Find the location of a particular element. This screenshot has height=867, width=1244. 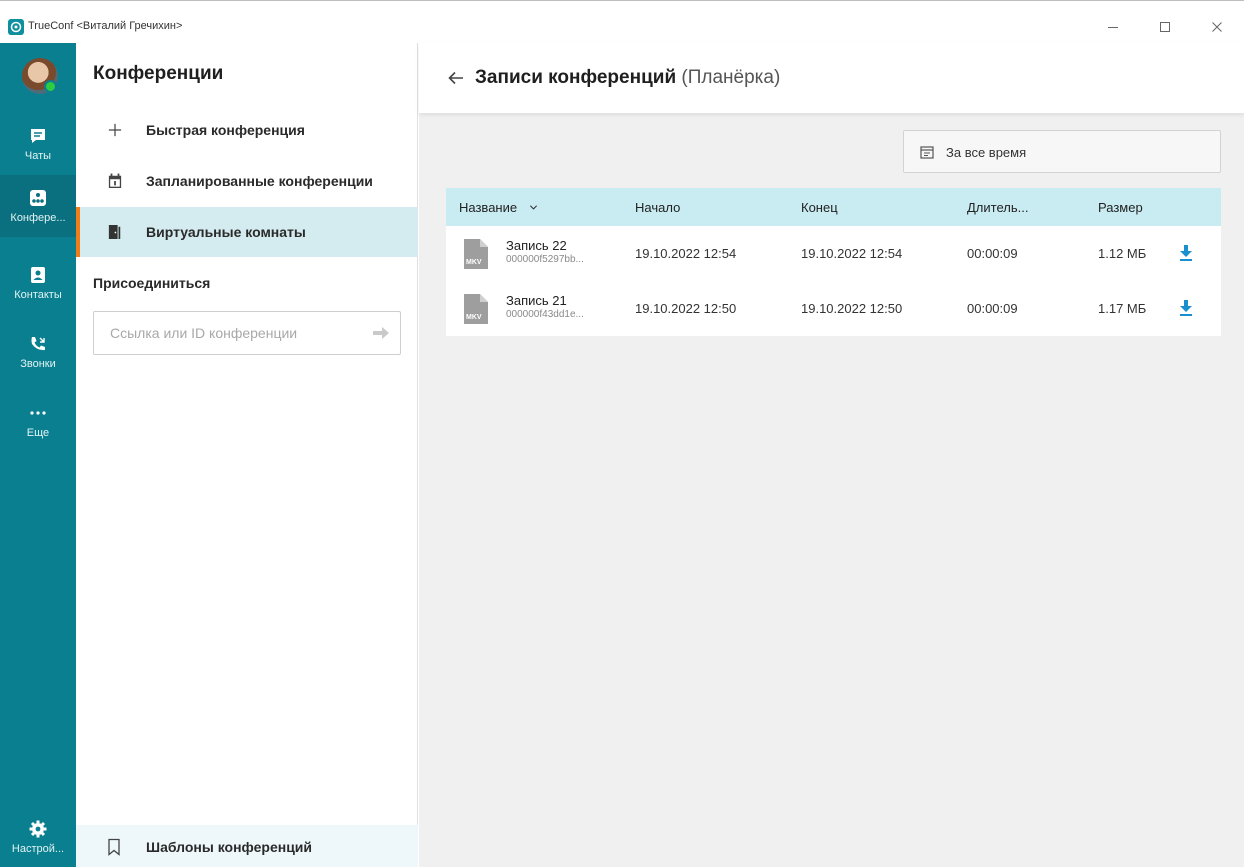

recordings-header: Записи конференций (Планёрка) is located at coordinates (831, 78).